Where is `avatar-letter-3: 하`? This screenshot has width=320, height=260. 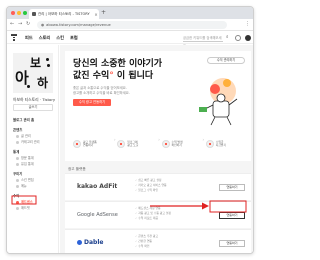 avatar-letter-3: 하 is located at coordinates (43, 83).